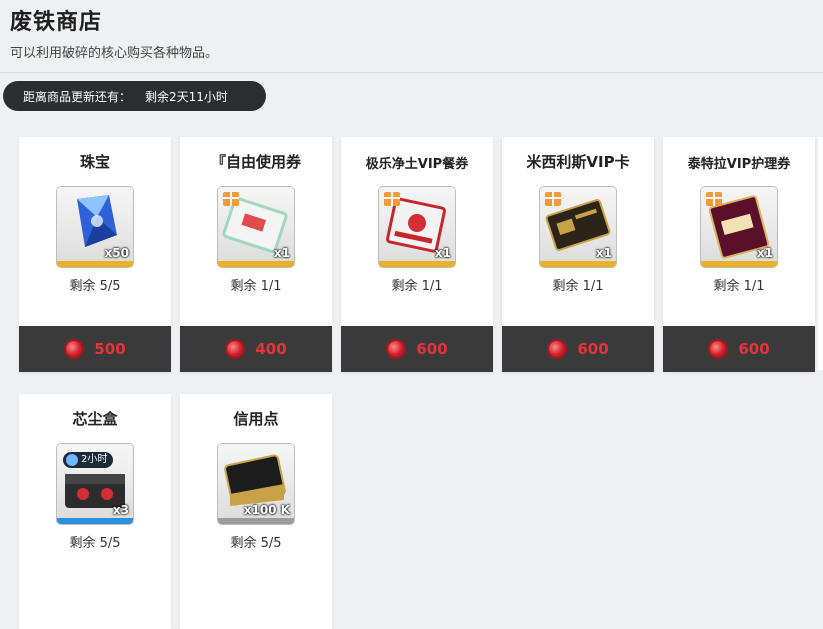  I want to click on timer-label: 距离商品更新还有：, so click(77, 96).